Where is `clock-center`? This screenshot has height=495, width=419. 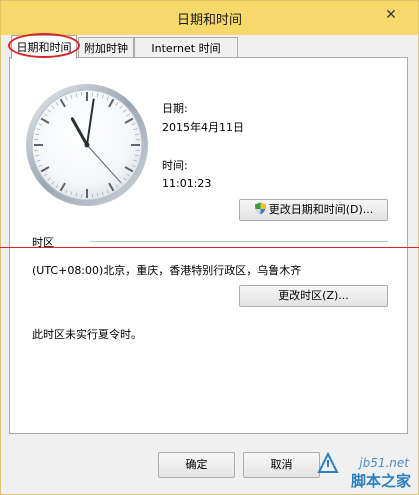 clock-center is located at coordinates (87, 145).